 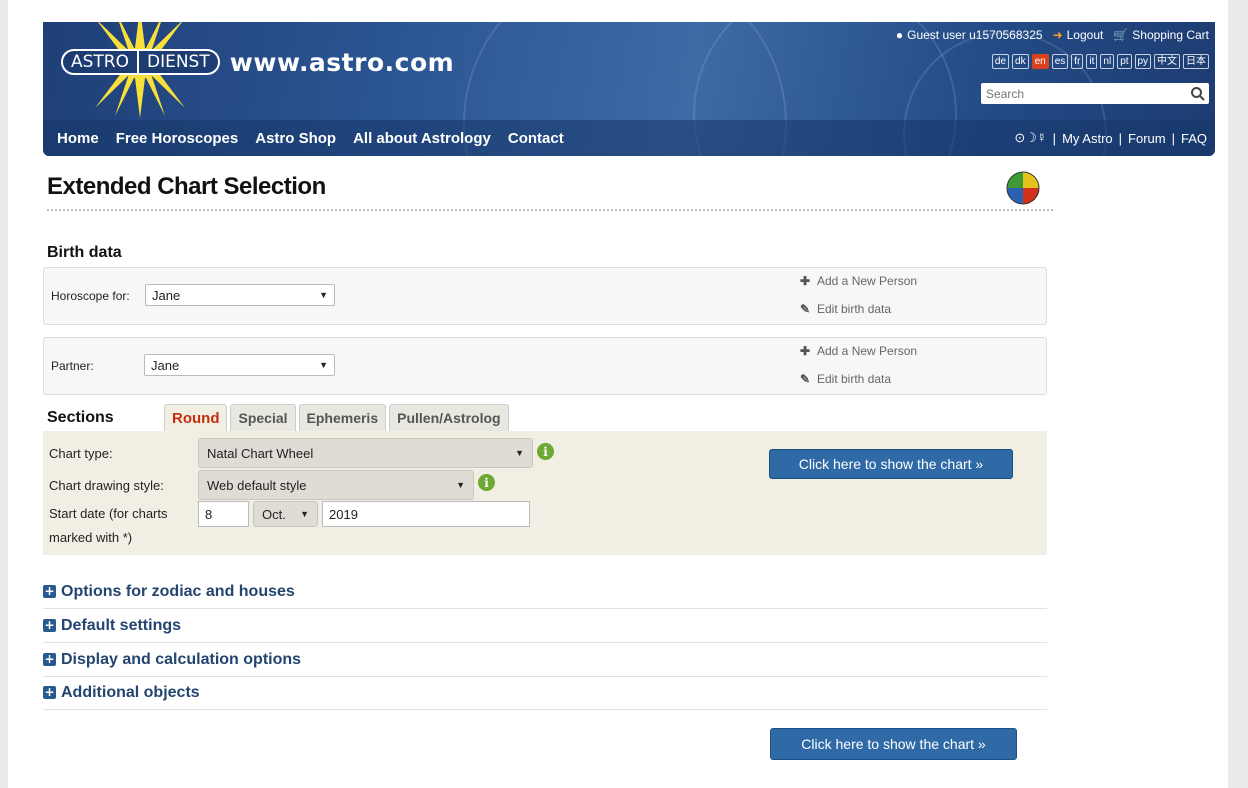 I want to click on accordion-title: Default settings, so click(x=121, y=625).